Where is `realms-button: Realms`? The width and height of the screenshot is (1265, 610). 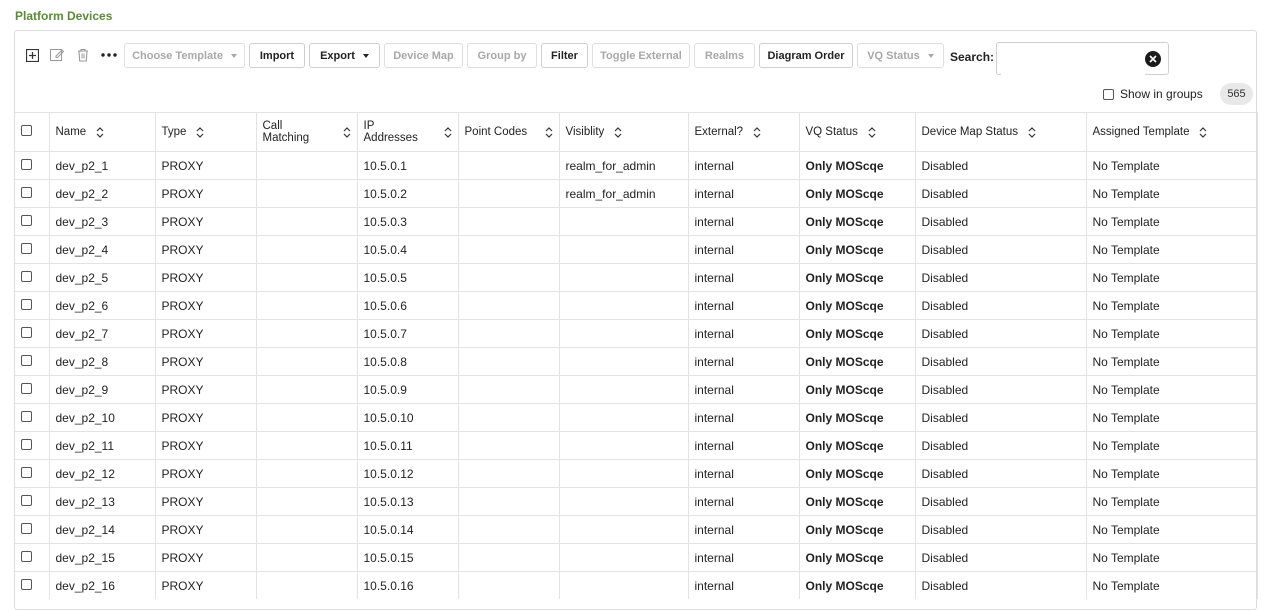
realms-button: Realms is located at coordinates (724, 55).